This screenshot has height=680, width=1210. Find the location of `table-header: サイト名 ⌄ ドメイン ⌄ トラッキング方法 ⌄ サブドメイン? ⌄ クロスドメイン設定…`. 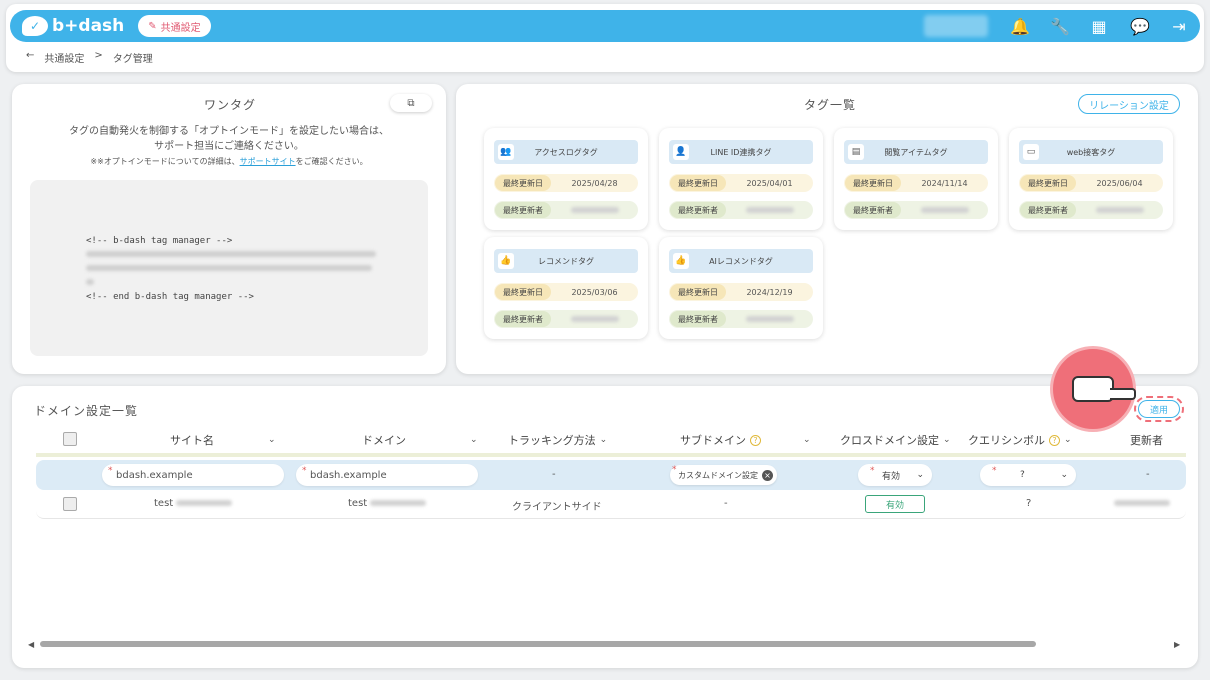

table-header: サイト名 ⌄ ドメイン ⌄ トラッキング方法 ⌄ サブドメイン? ⌄ クロスドメイン設定… is located at coordinates (620, 443).